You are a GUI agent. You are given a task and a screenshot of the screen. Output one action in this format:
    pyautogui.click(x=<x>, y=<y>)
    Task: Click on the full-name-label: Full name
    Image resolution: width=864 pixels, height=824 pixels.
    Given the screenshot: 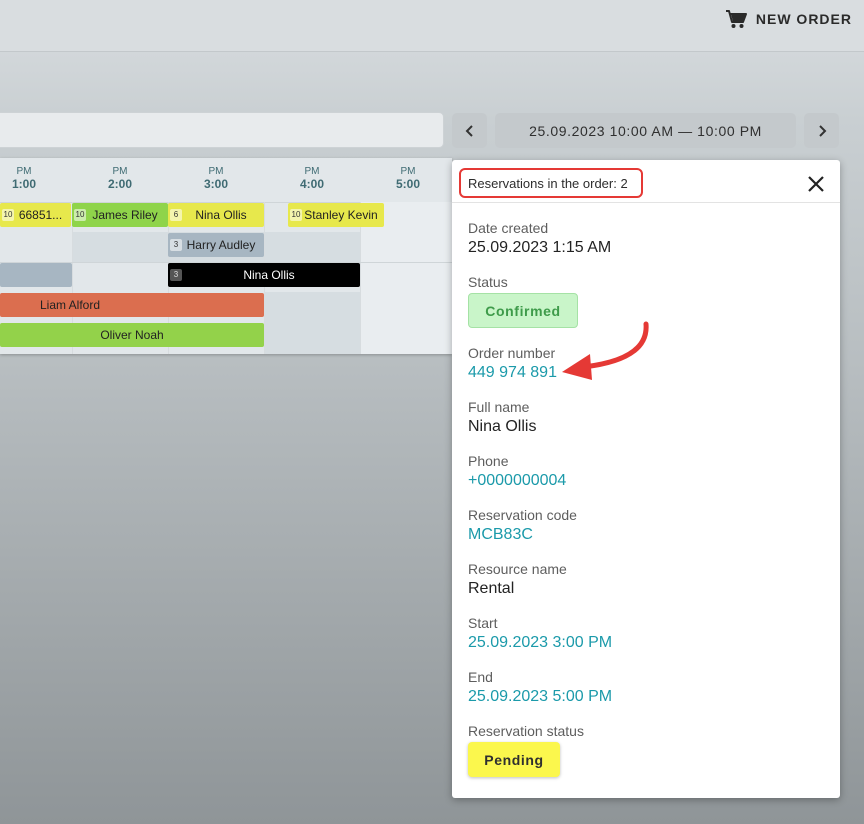 What is the action you would take?
    pyautogui.click(x=499, y=407)
    